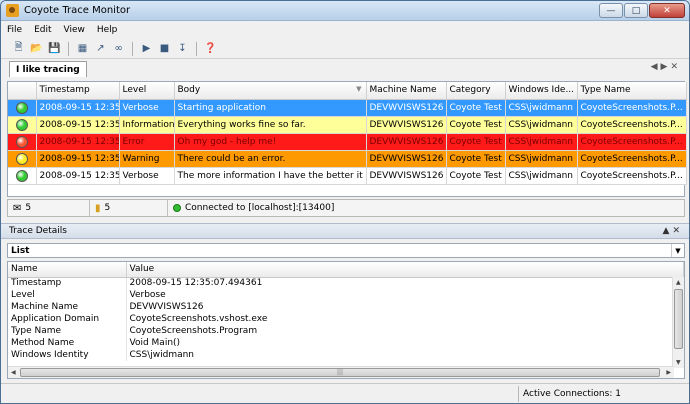  I want to click on open-folder-icon: 📂, so click(36, 48).